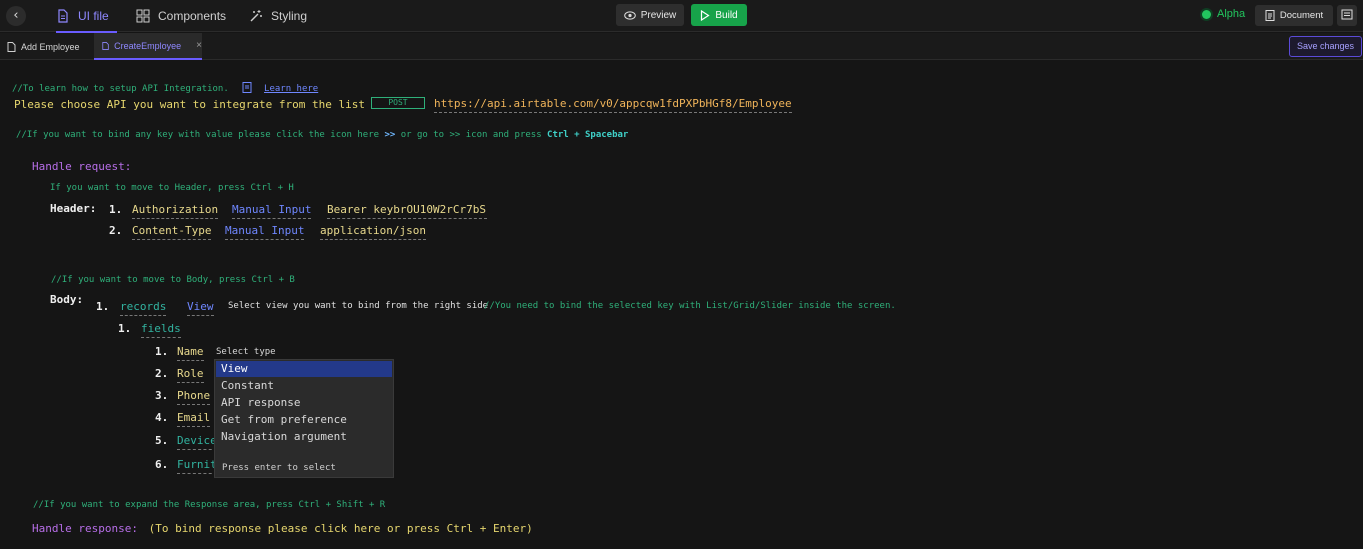 The width and height of the screenshot is (1363, 549). I want to click on tab-ui-file-label: UI file, so click(93, 16).